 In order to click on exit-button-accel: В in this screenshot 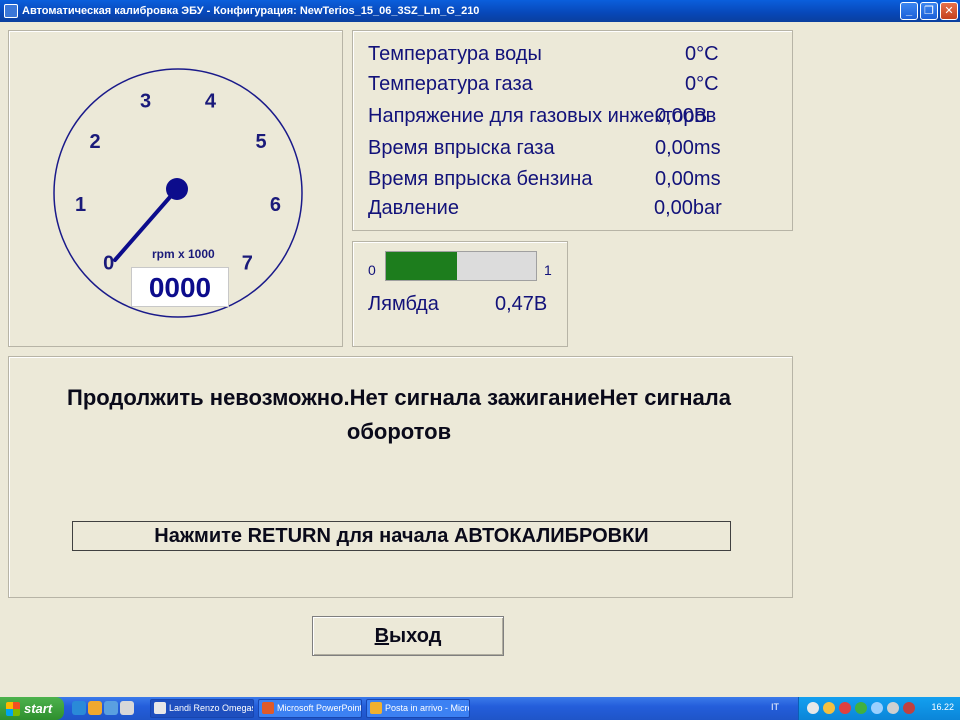, I will do `click(382, 636)`.